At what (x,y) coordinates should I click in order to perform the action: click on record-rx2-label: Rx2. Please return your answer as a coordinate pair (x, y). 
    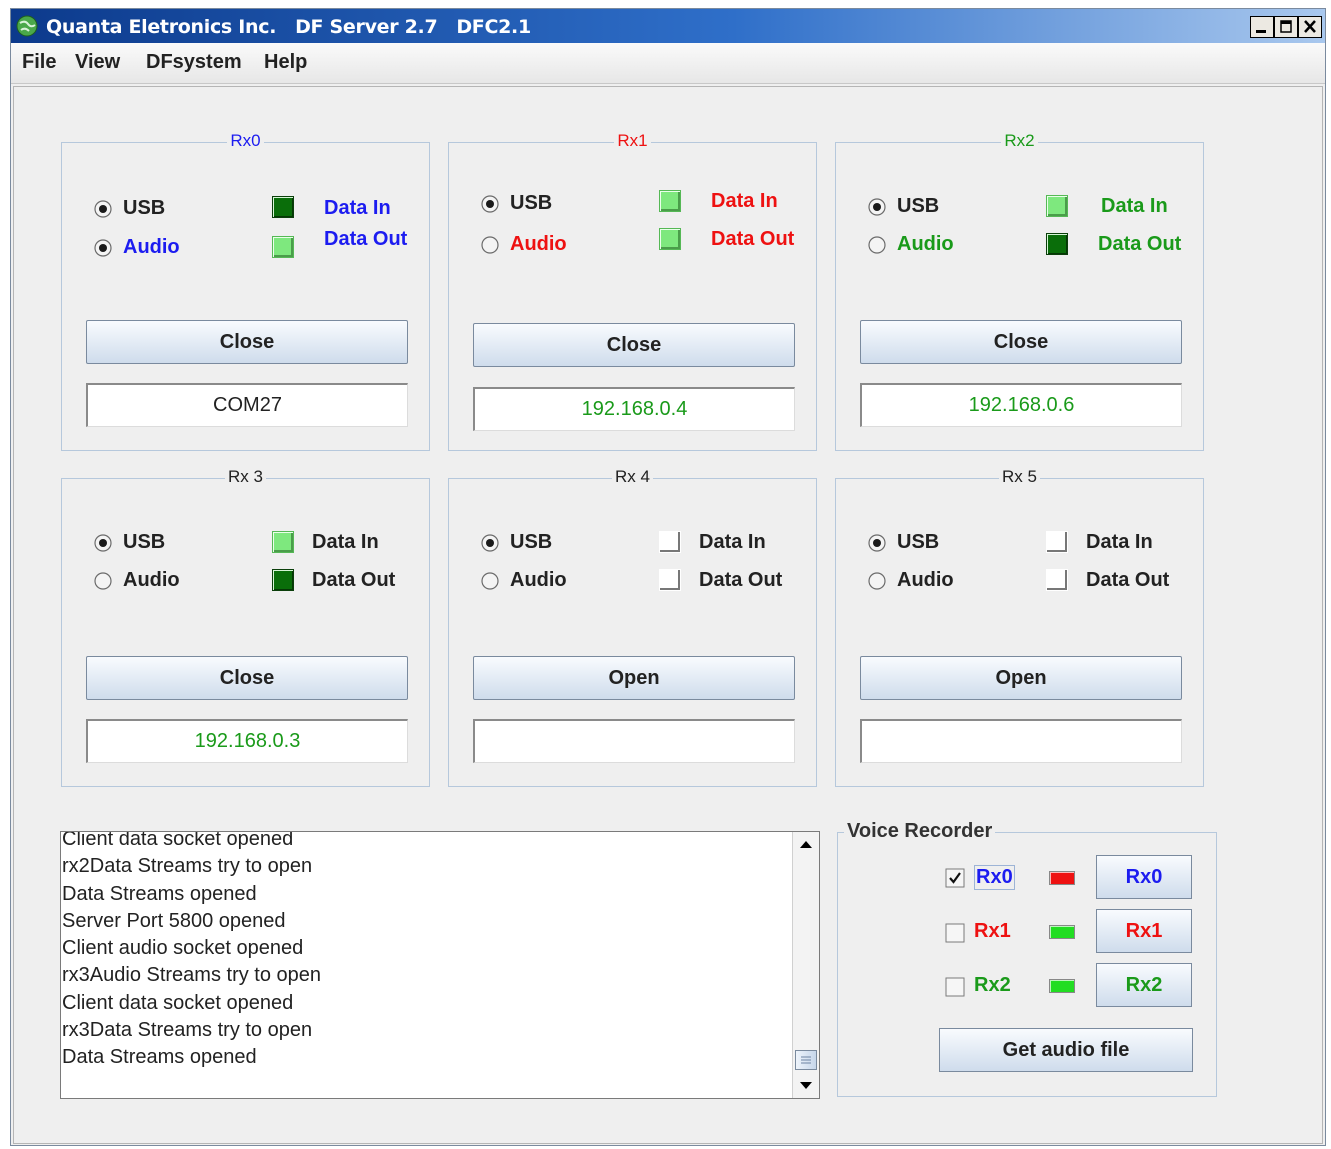
    Looking at the image, I should click on (992, 985).